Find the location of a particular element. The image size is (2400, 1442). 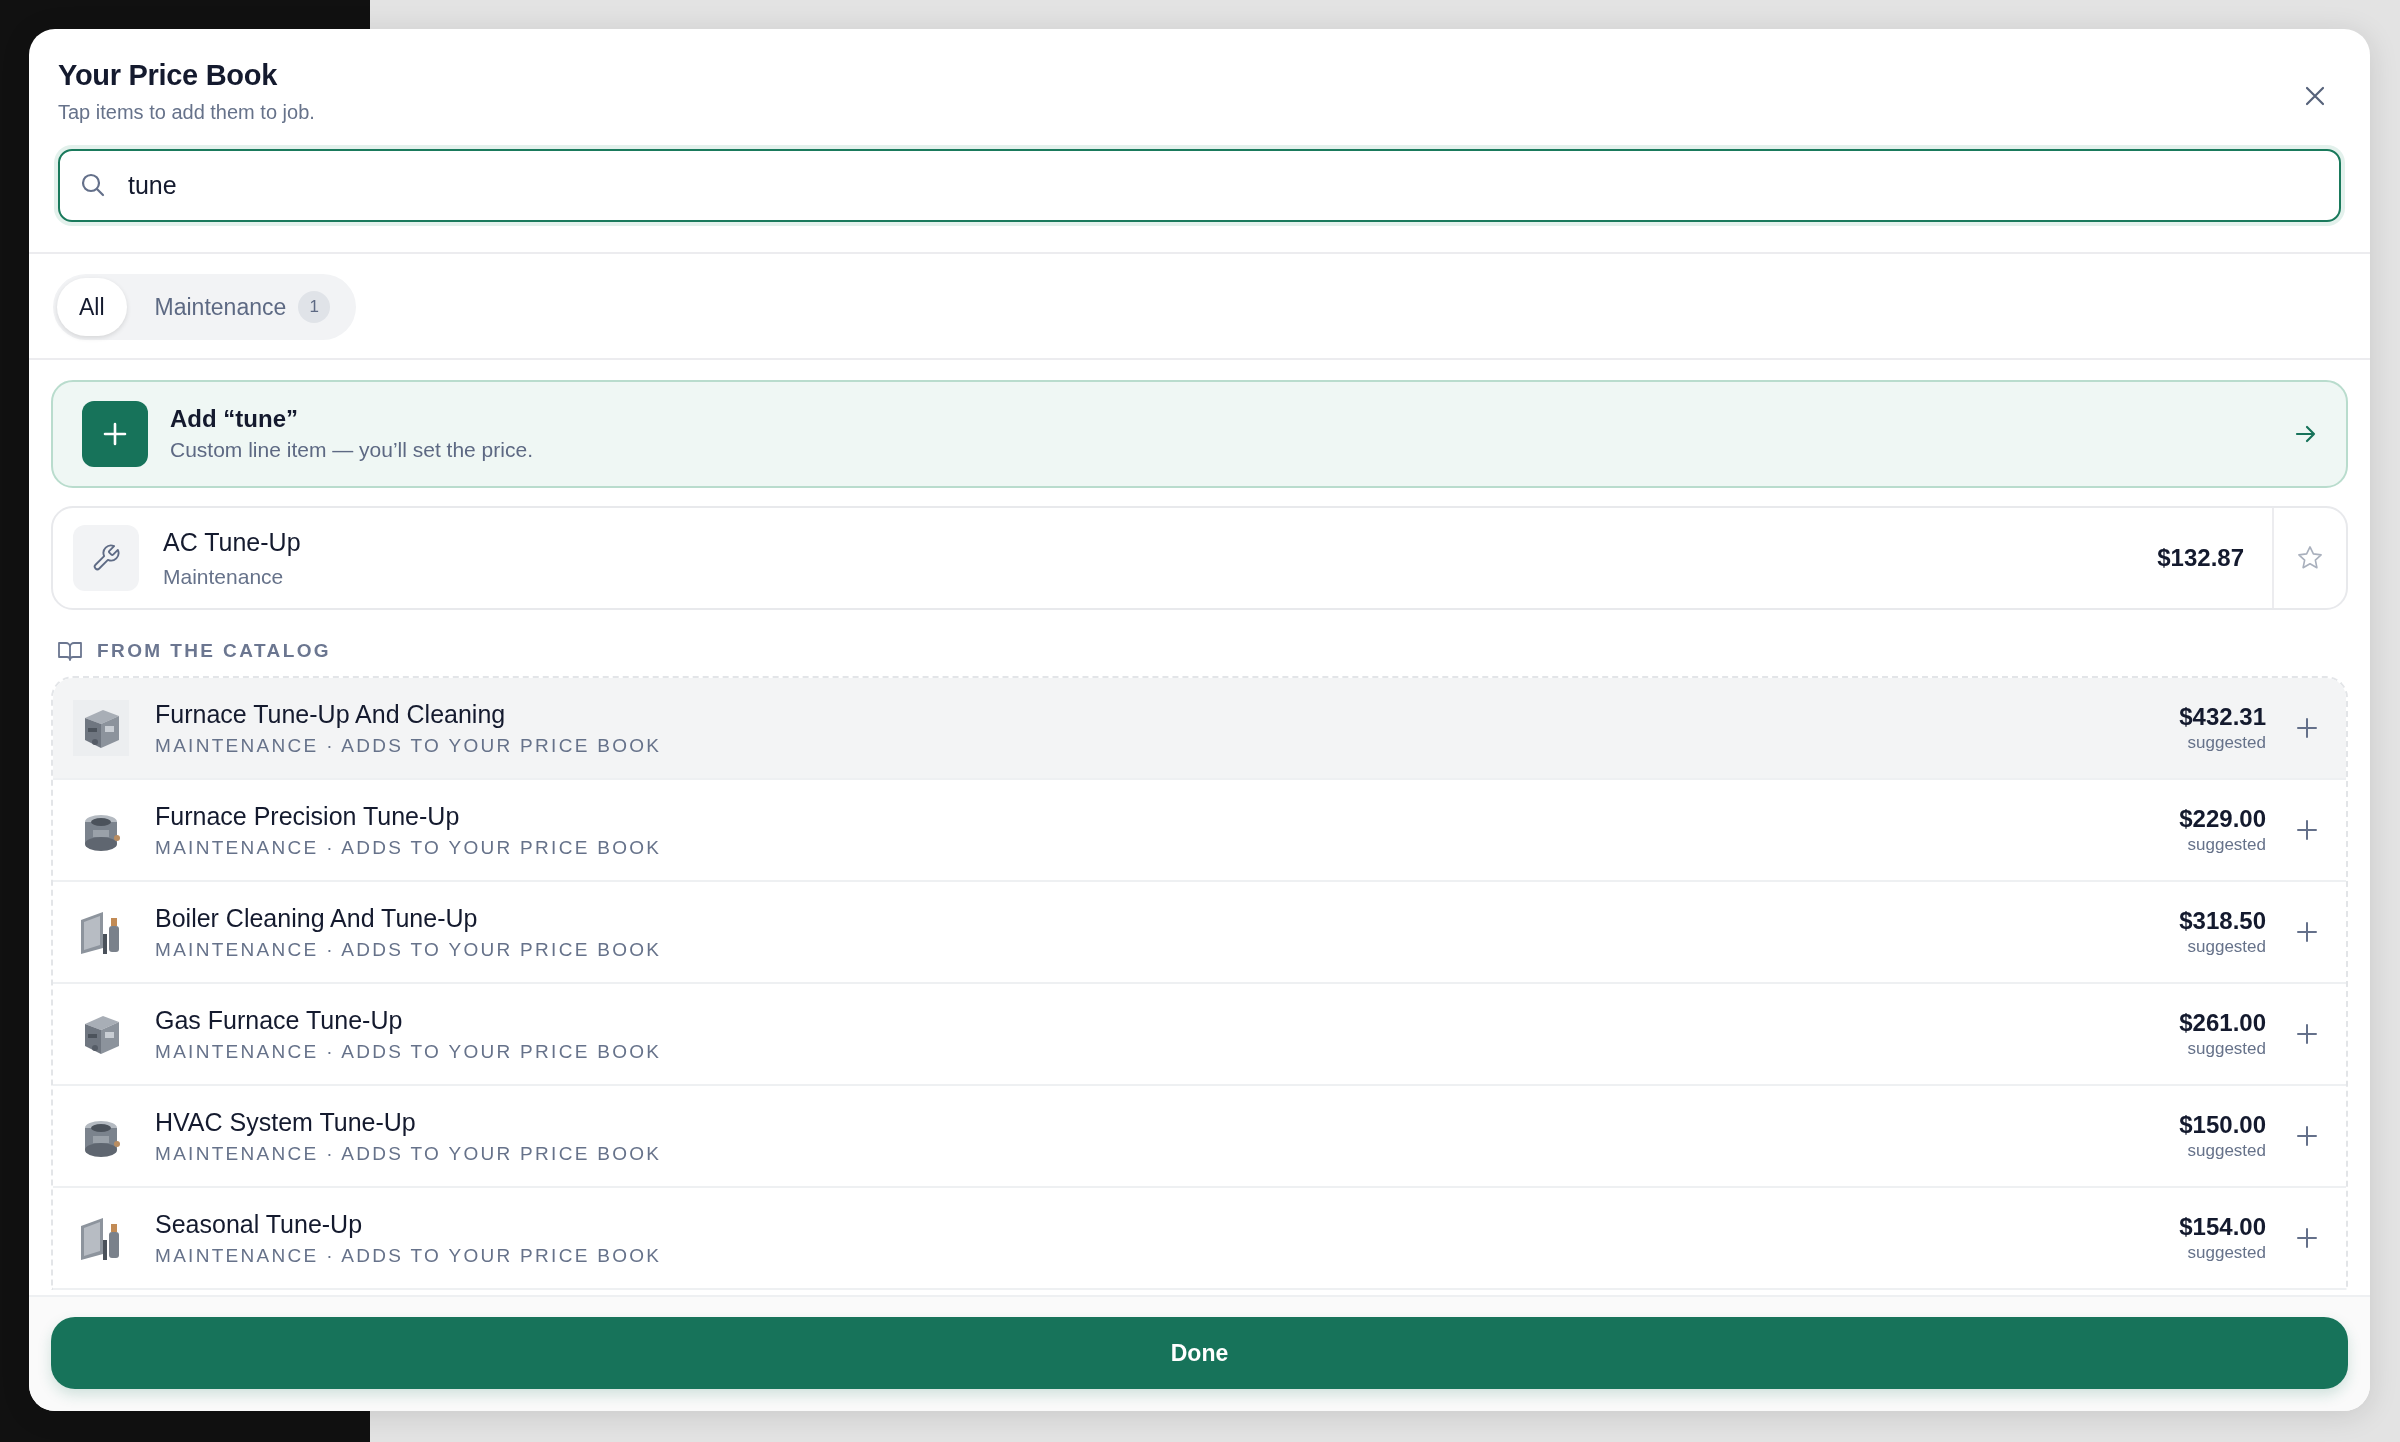

item-name: Furnace Precision Tune-Up is located at coordinates (308, 816).